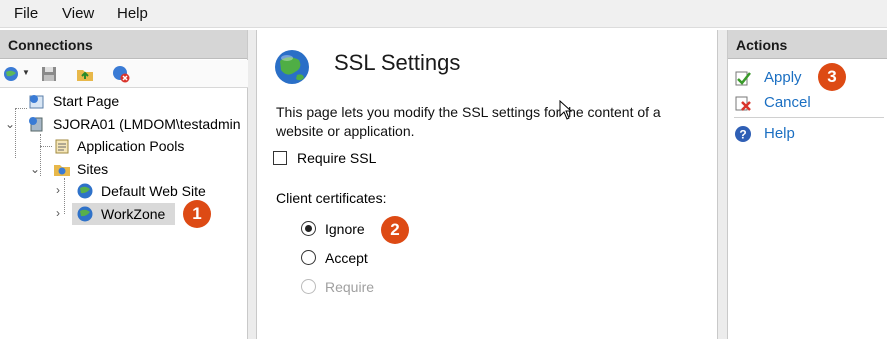 The image size is (887, 339). Describe the element at coordinates (807, 78) in the screenshot. I see `apply-action: Apply` at that location.